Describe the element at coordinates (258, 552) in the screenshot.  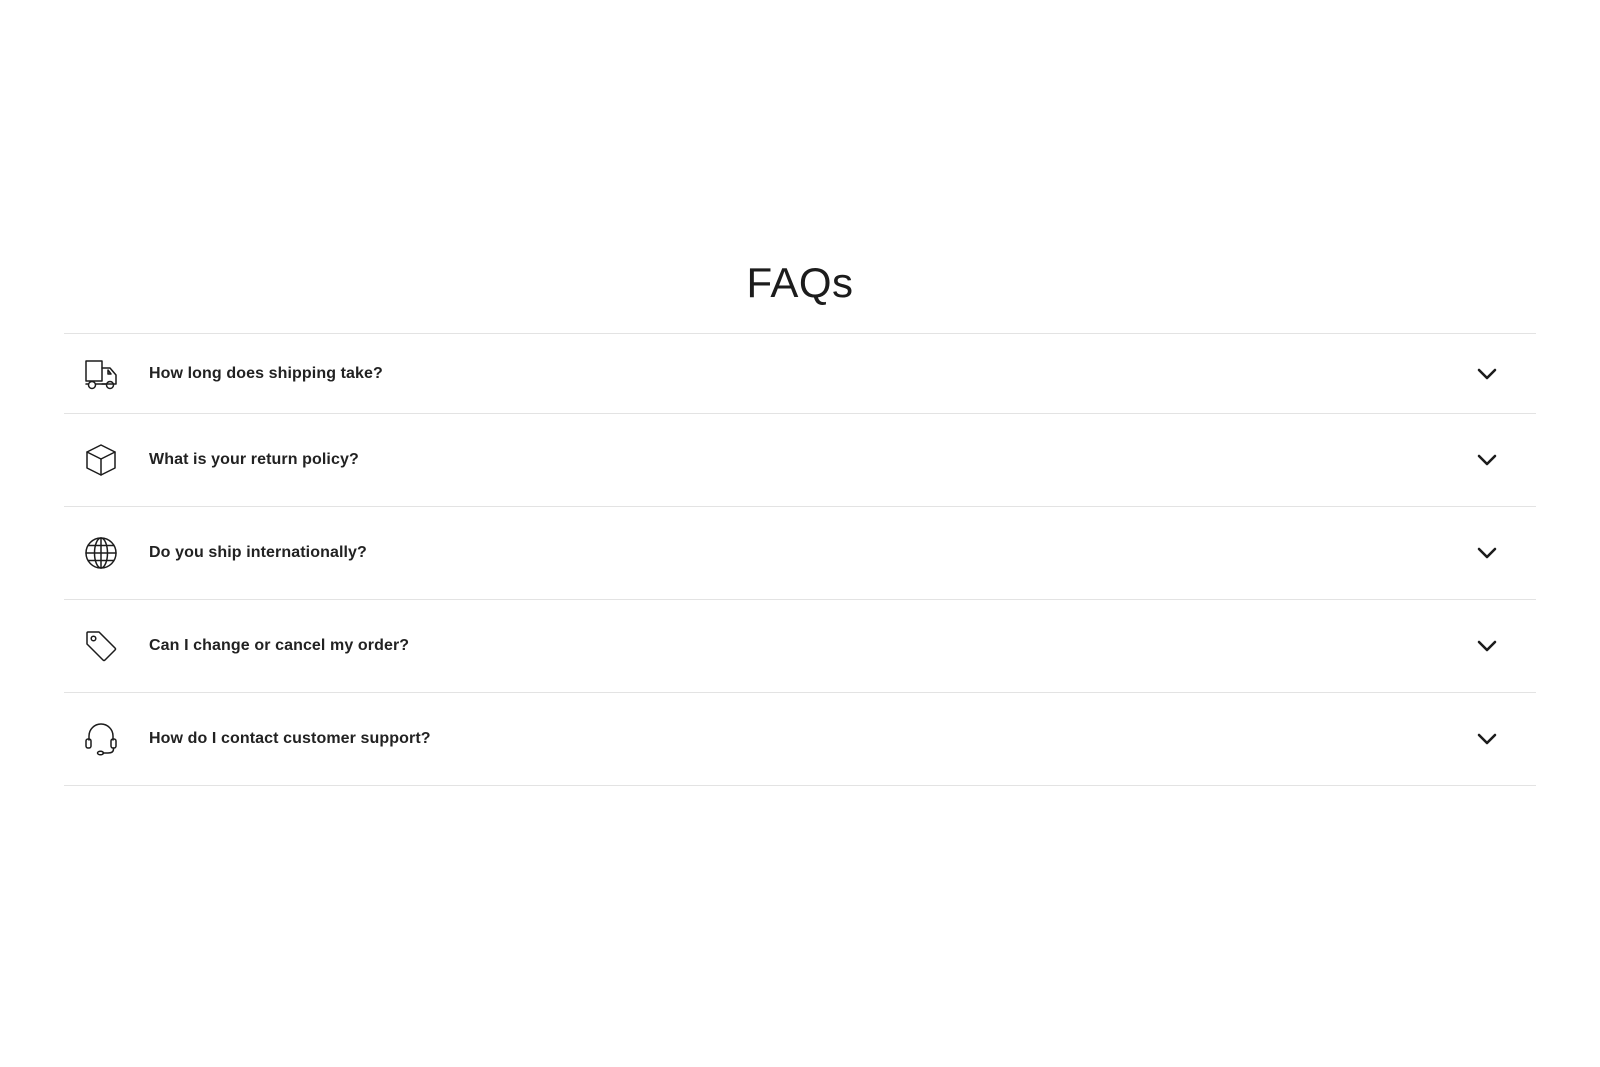
I see `faq-question: Do you ship internationally?` at that location.